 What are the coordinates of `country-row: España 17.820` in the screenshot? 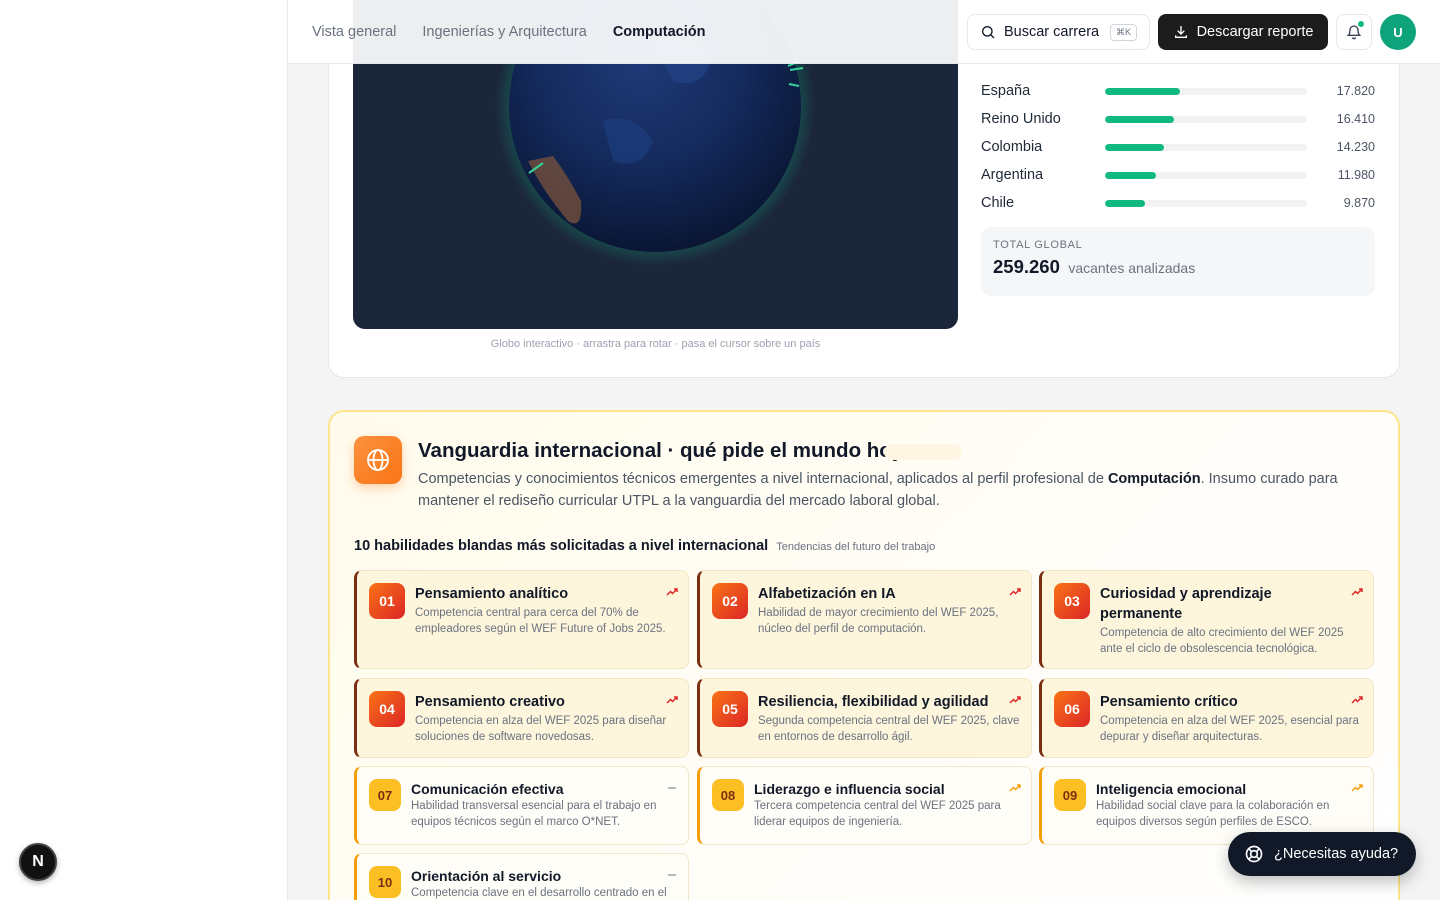 It's located at (1178, 91).